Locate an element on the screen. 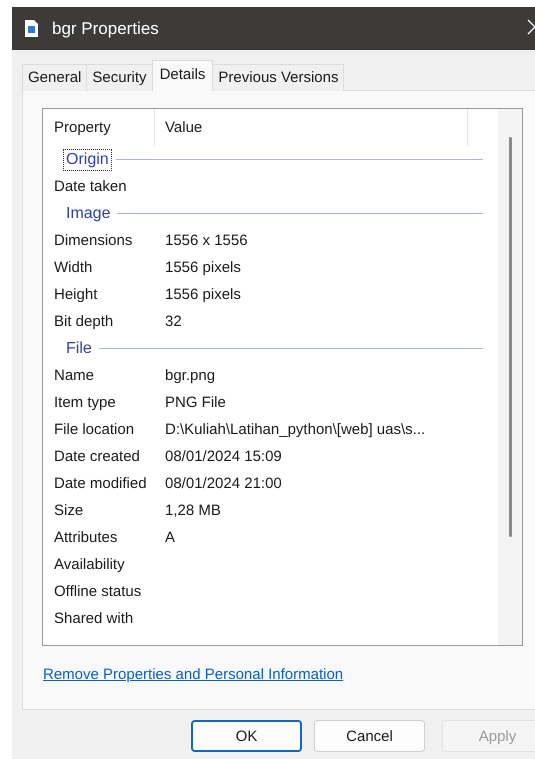 This screenshot has height=759, width=535. property-name: Attributes is located at coordinates (86, 537).